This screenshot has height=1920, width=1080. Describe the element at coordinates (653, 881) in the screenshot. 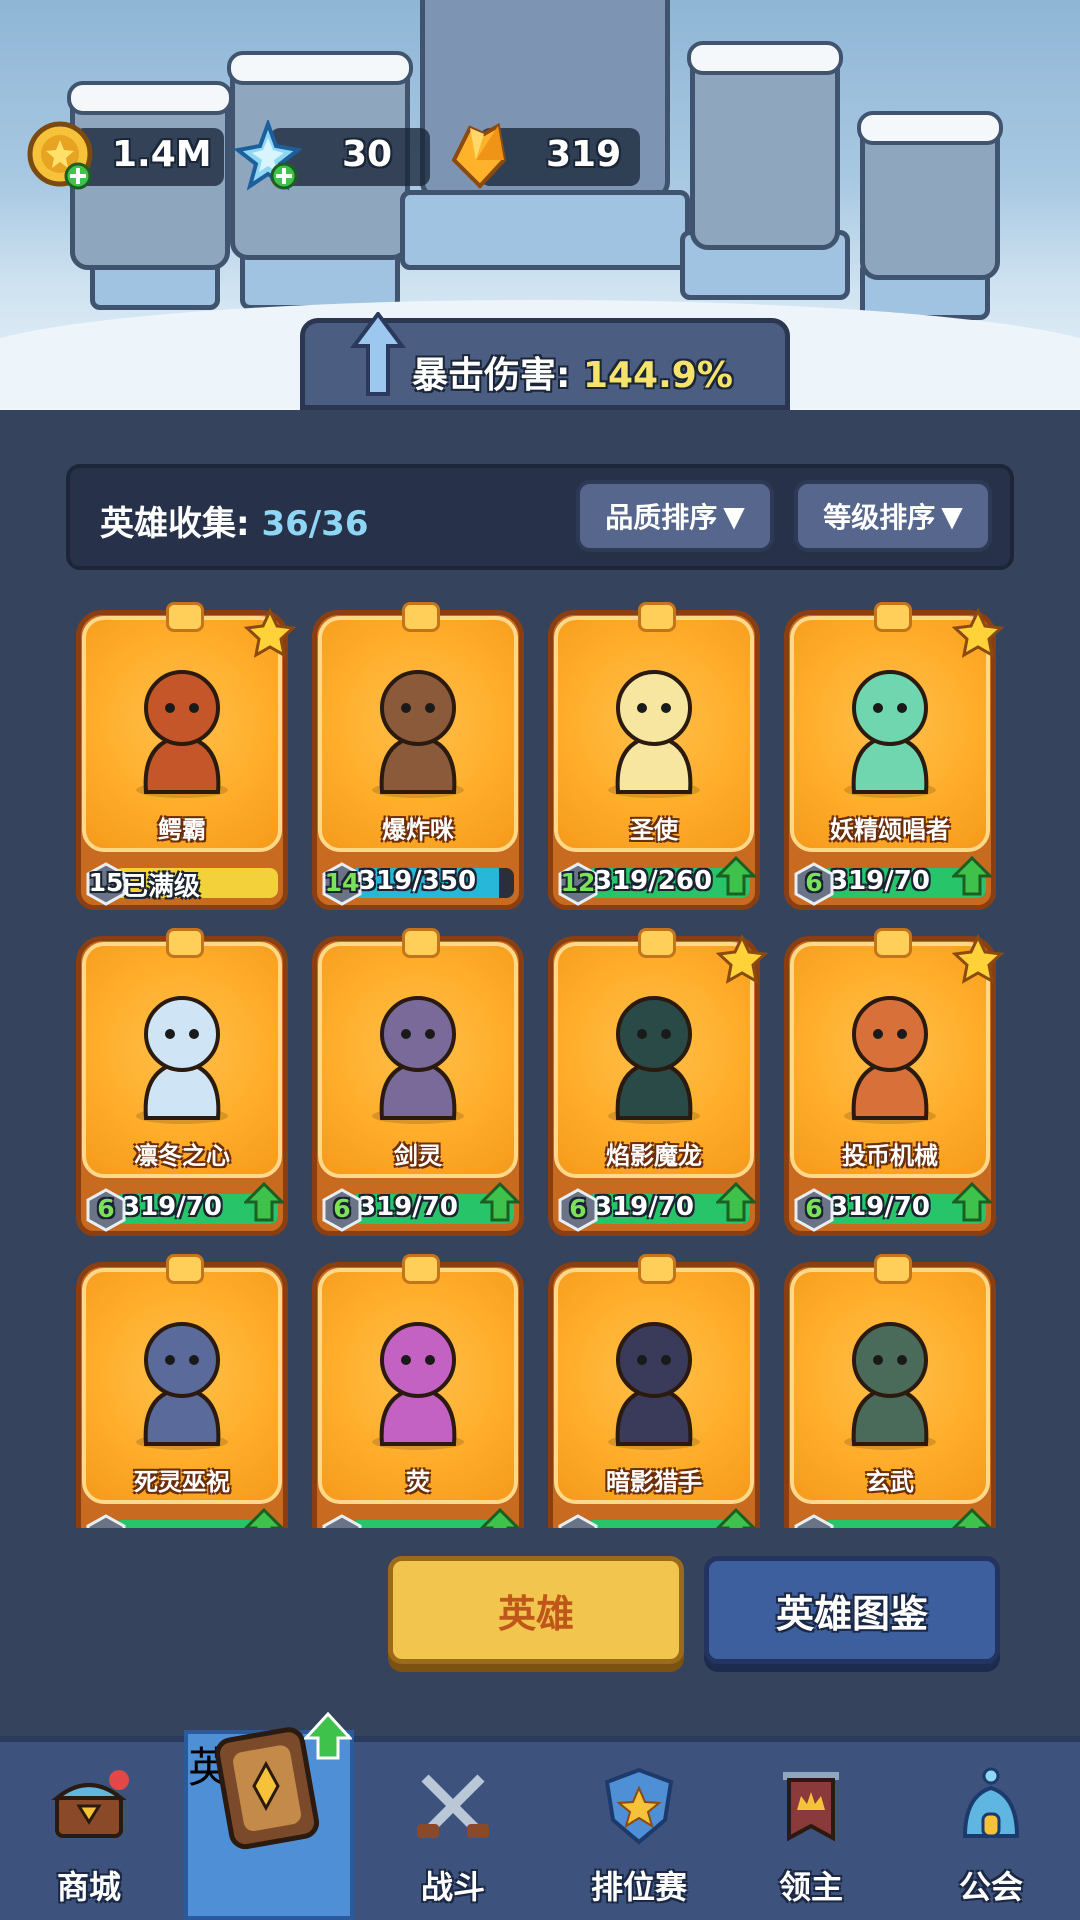

I see `progress-text: 319/260` at that location.